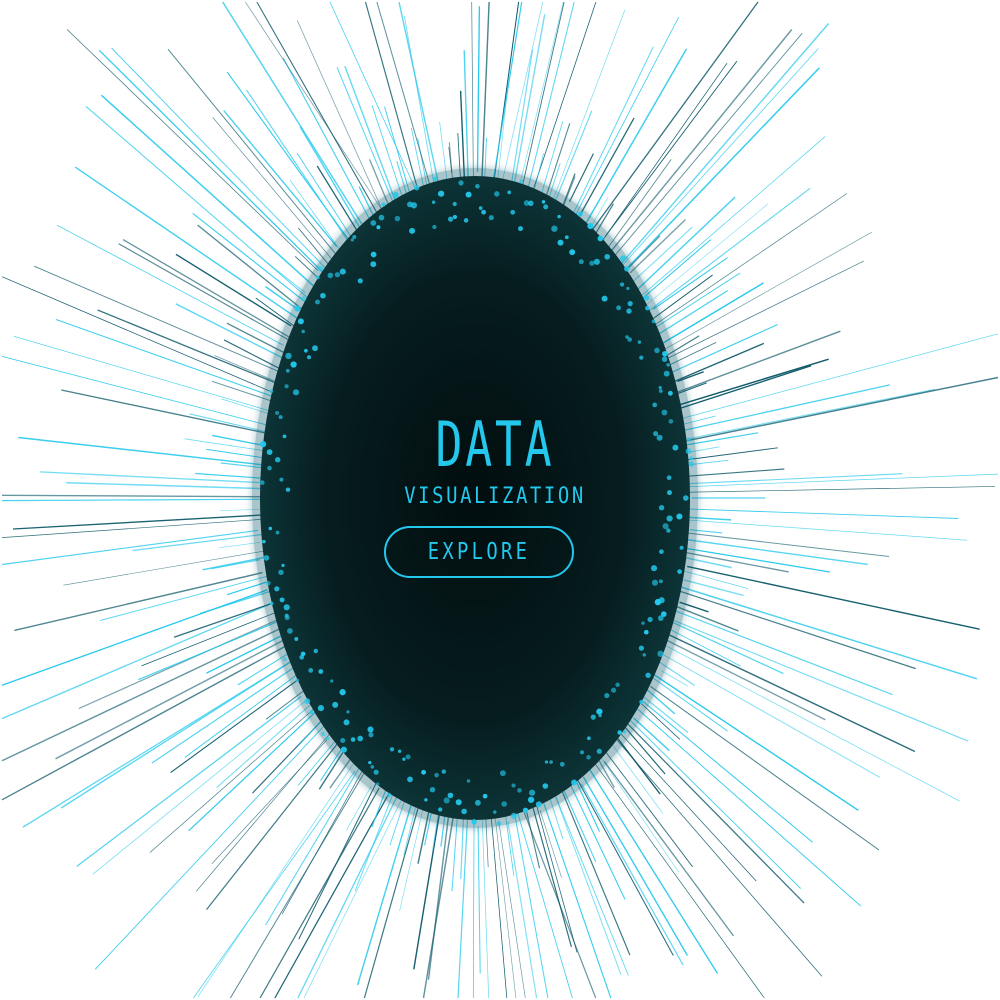 This screenshot has height=1000, width=1000. Describe the element at coordinates (495, 500) in the screenshot. I see `hero-content: DATA VISUALIZATION EXPLORE` at that location.